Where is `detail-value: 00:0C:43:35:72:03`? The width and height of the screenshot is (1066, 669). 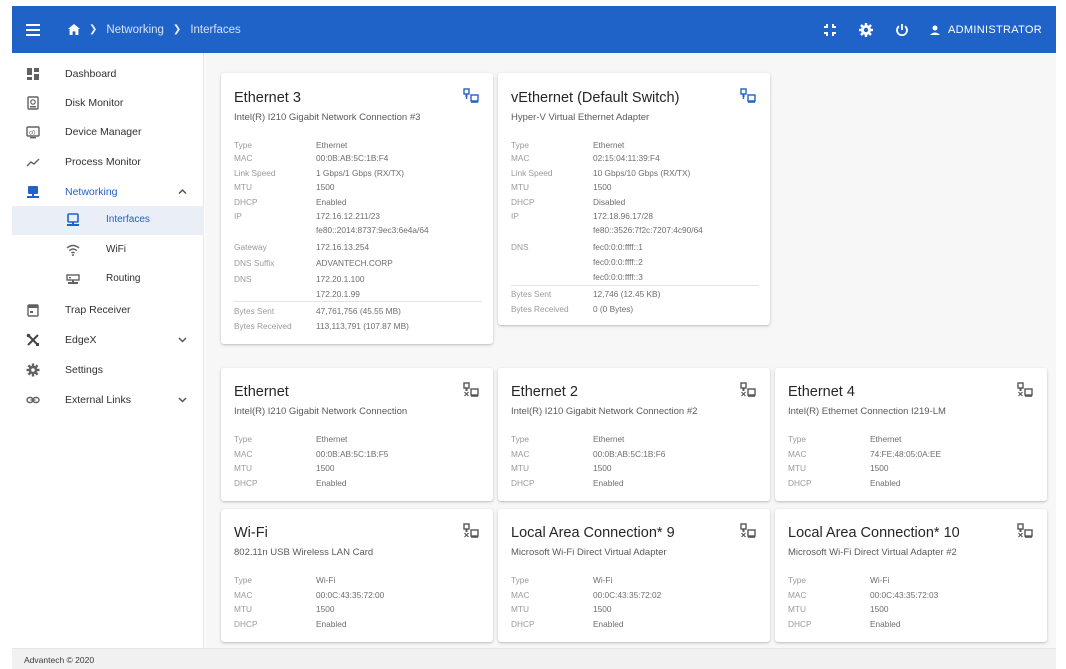
detail-value: 00:0C:43:35:72:03 is located at coordinates (904, 595).